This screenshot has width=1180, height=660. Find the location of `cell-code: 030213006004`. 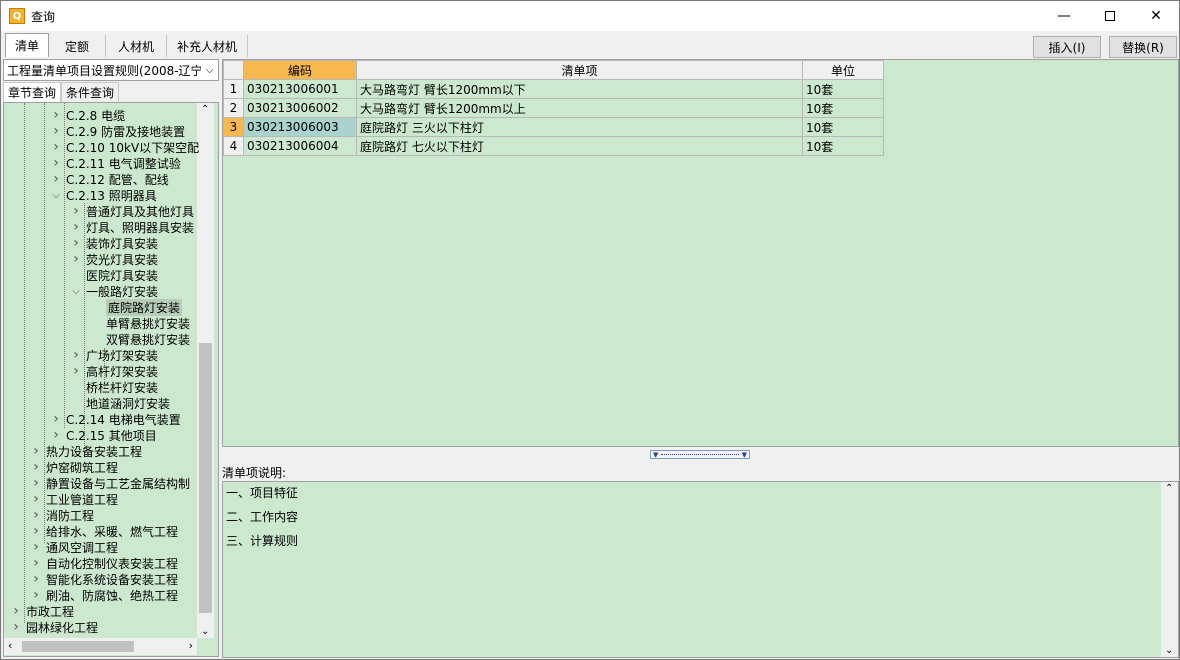

cell-code: 030213006004 is located at coordinates (300, 146).